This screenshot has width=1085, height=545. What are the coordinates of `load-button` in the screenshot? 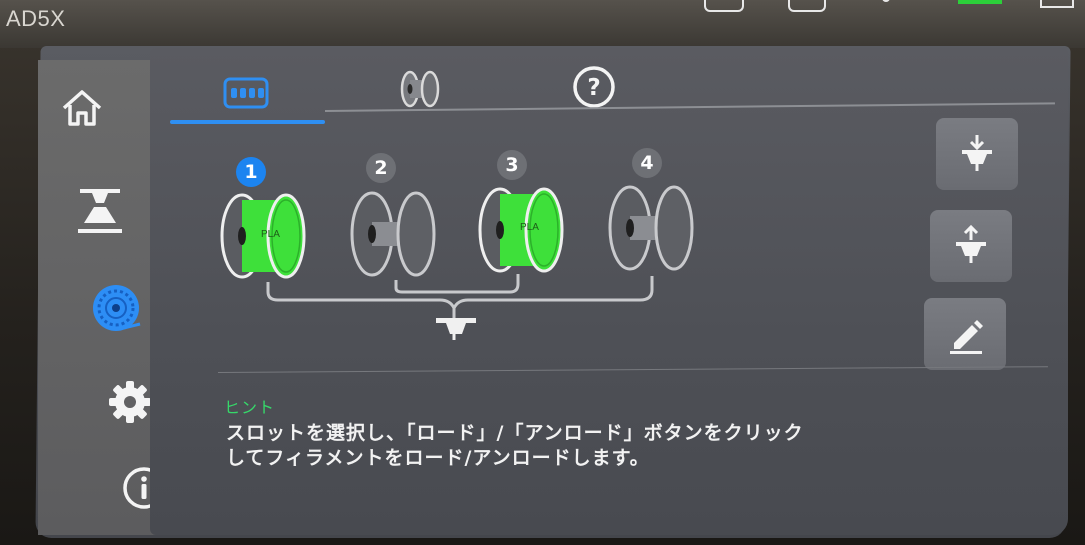 It's located at (977, 154).